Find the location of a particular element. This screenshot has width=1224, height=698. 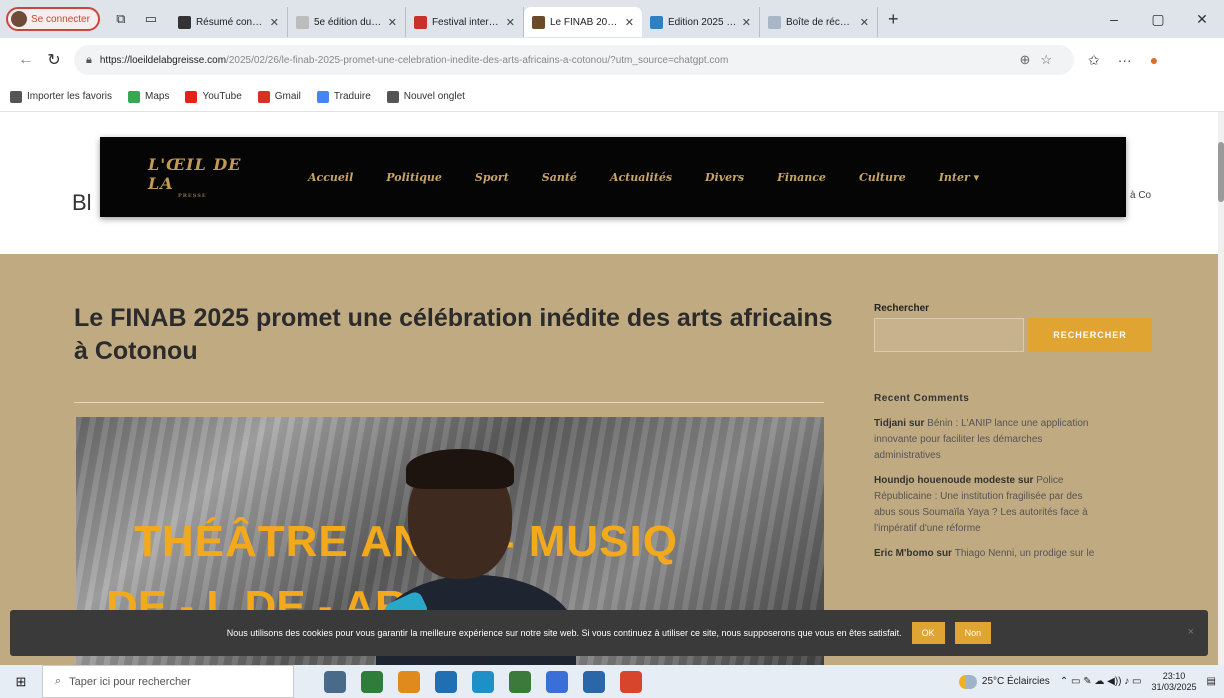

nav-menu-item: Actualités is located at coordinates (641, 177).